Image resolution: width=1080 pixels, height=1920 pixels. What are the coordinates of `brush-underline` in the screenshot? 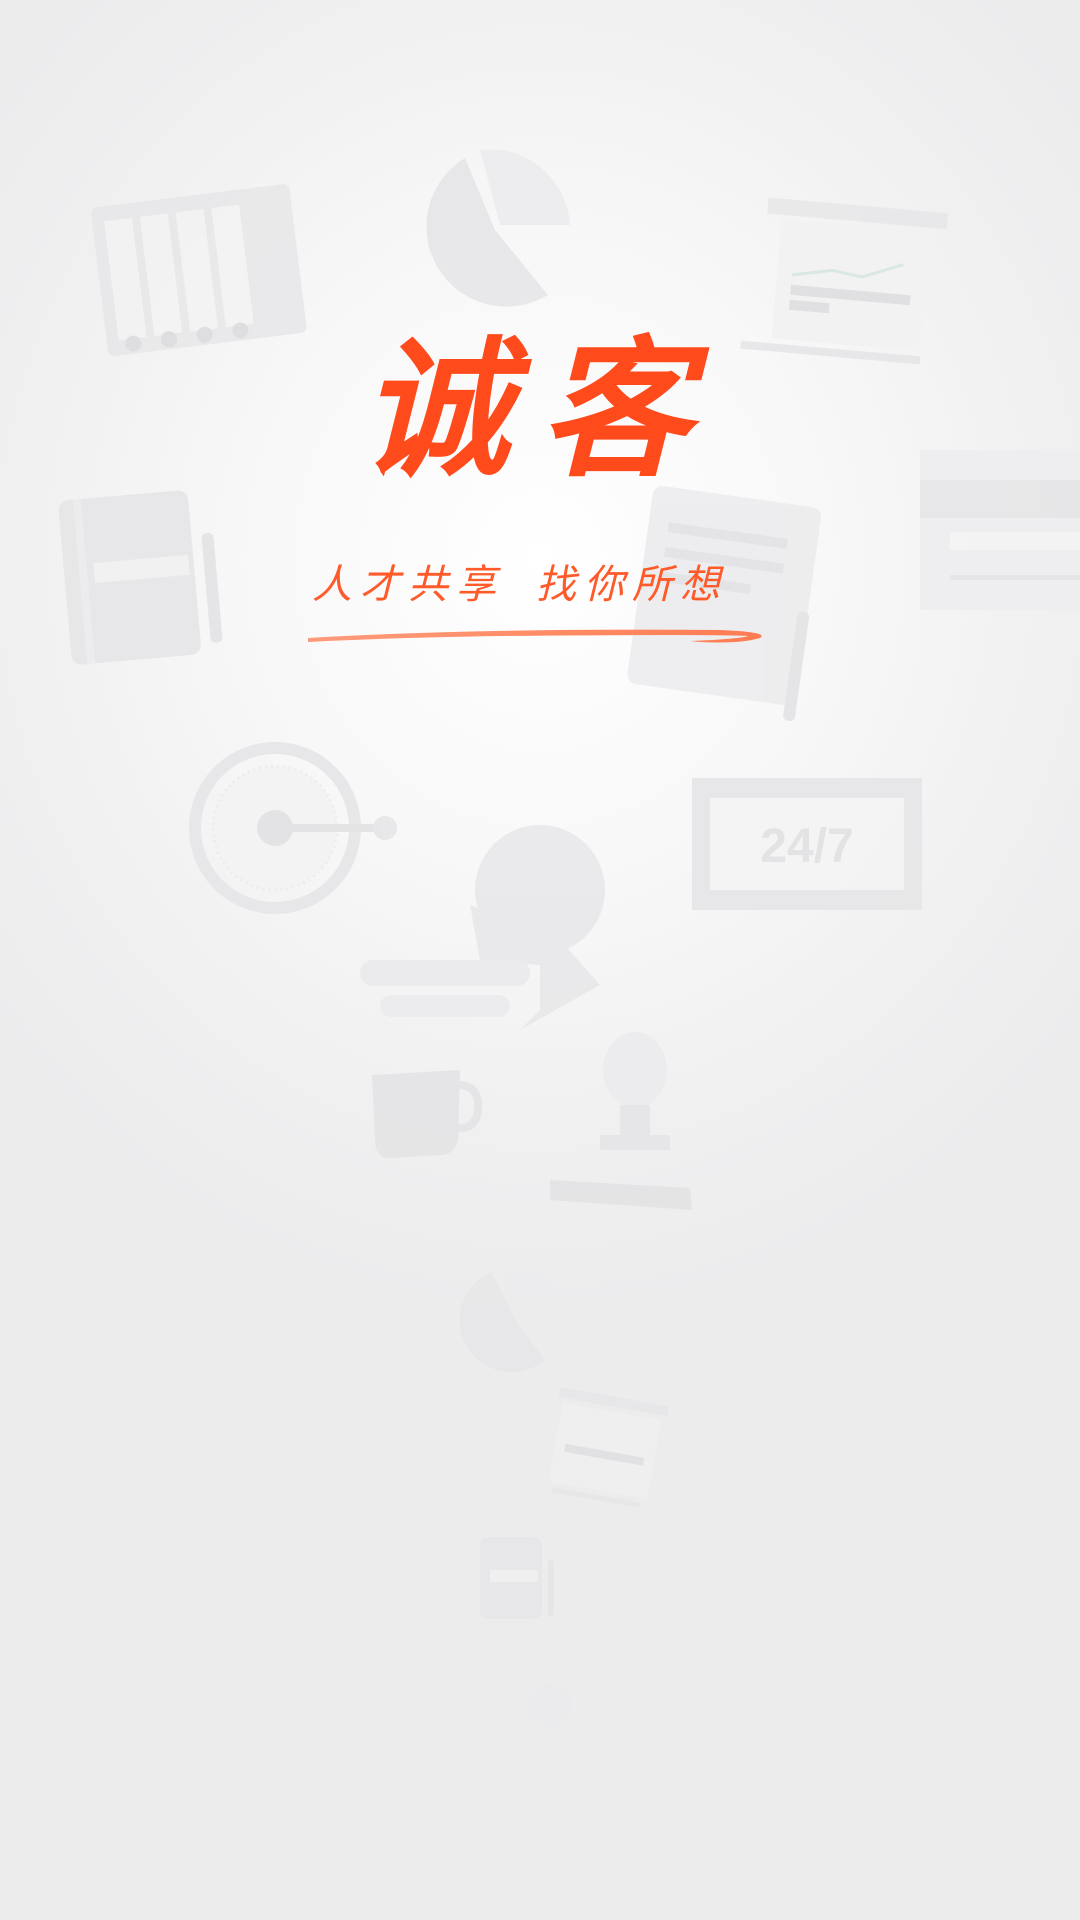 It's located at (535, 636).